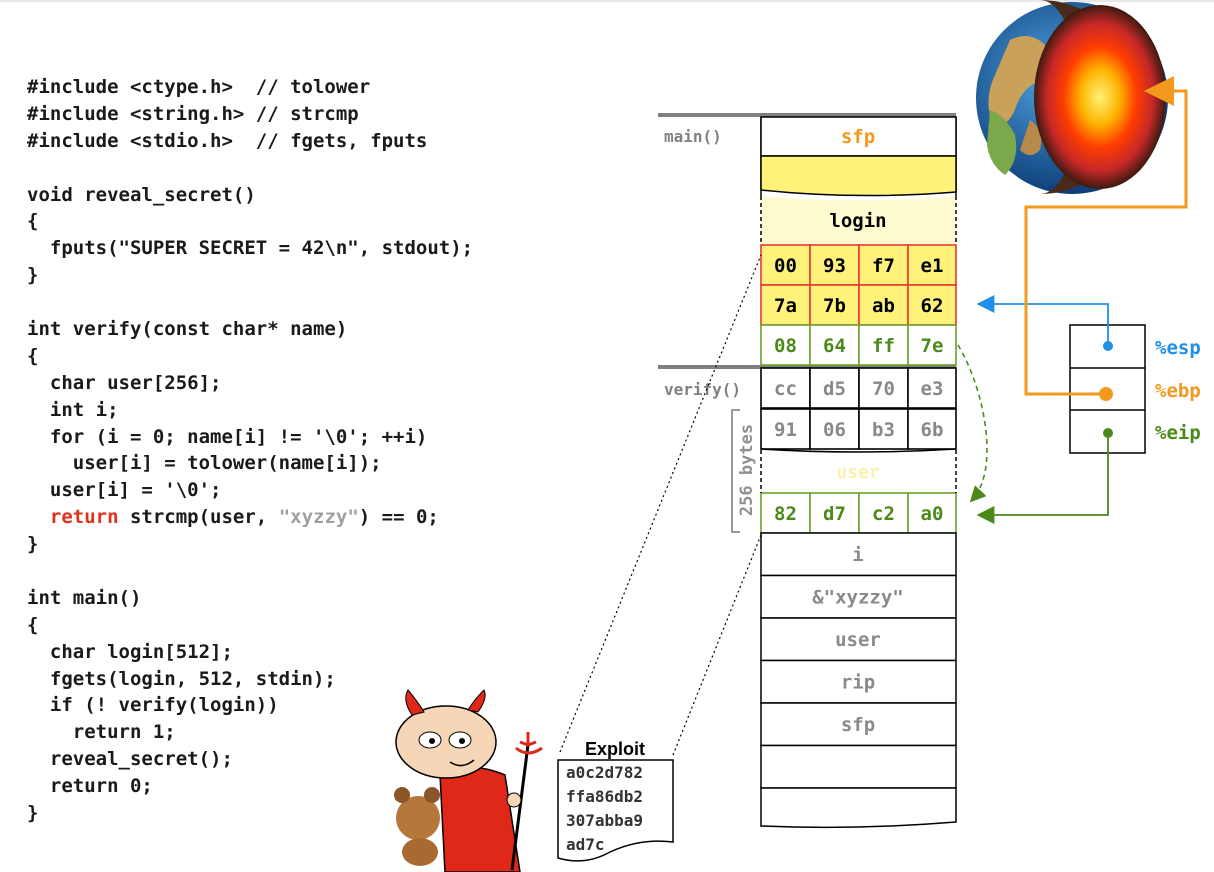 Image resolution: width=1214 pixels, height=872 pixels. What do you see at coordinates (932, 266) in the screenshot?
I see `byte-value: e1` at bounding box center [932, 266].